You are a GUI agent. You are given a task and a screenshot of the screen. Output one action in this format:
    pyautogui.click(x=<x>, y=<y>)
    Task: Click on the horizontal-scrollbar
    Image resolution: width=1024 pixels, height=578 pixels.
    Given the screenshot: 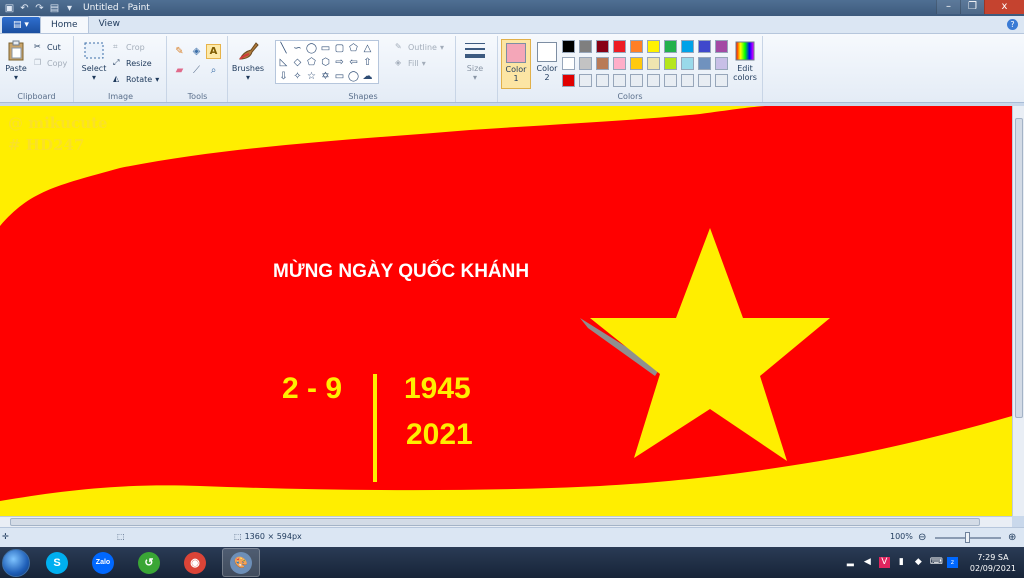 What is the action you would take?
    pyautogui.click(x=506, y=521)
    